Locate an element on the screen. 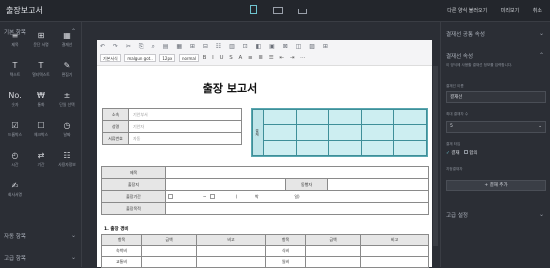  palette-item-icon: ⇄ is located at coordinates (41, 155).